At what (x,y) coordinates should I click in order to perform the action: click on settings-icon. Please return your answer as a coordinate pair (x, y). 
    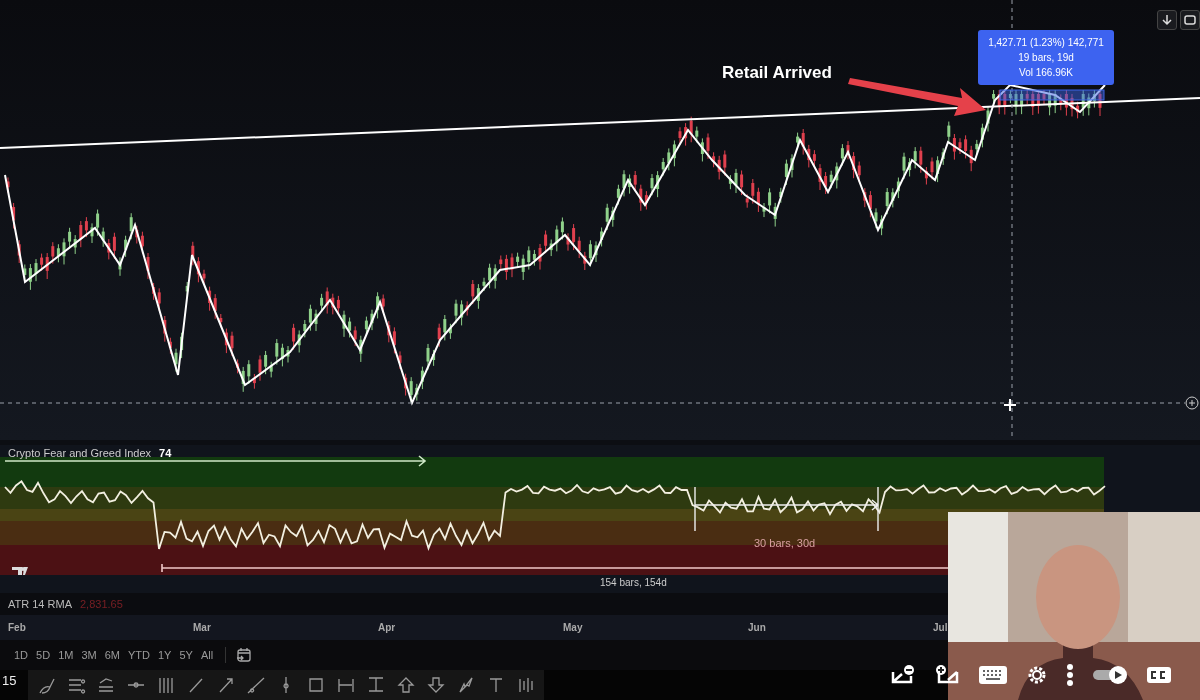
    Looking at the image, I should click on (1037, 675).